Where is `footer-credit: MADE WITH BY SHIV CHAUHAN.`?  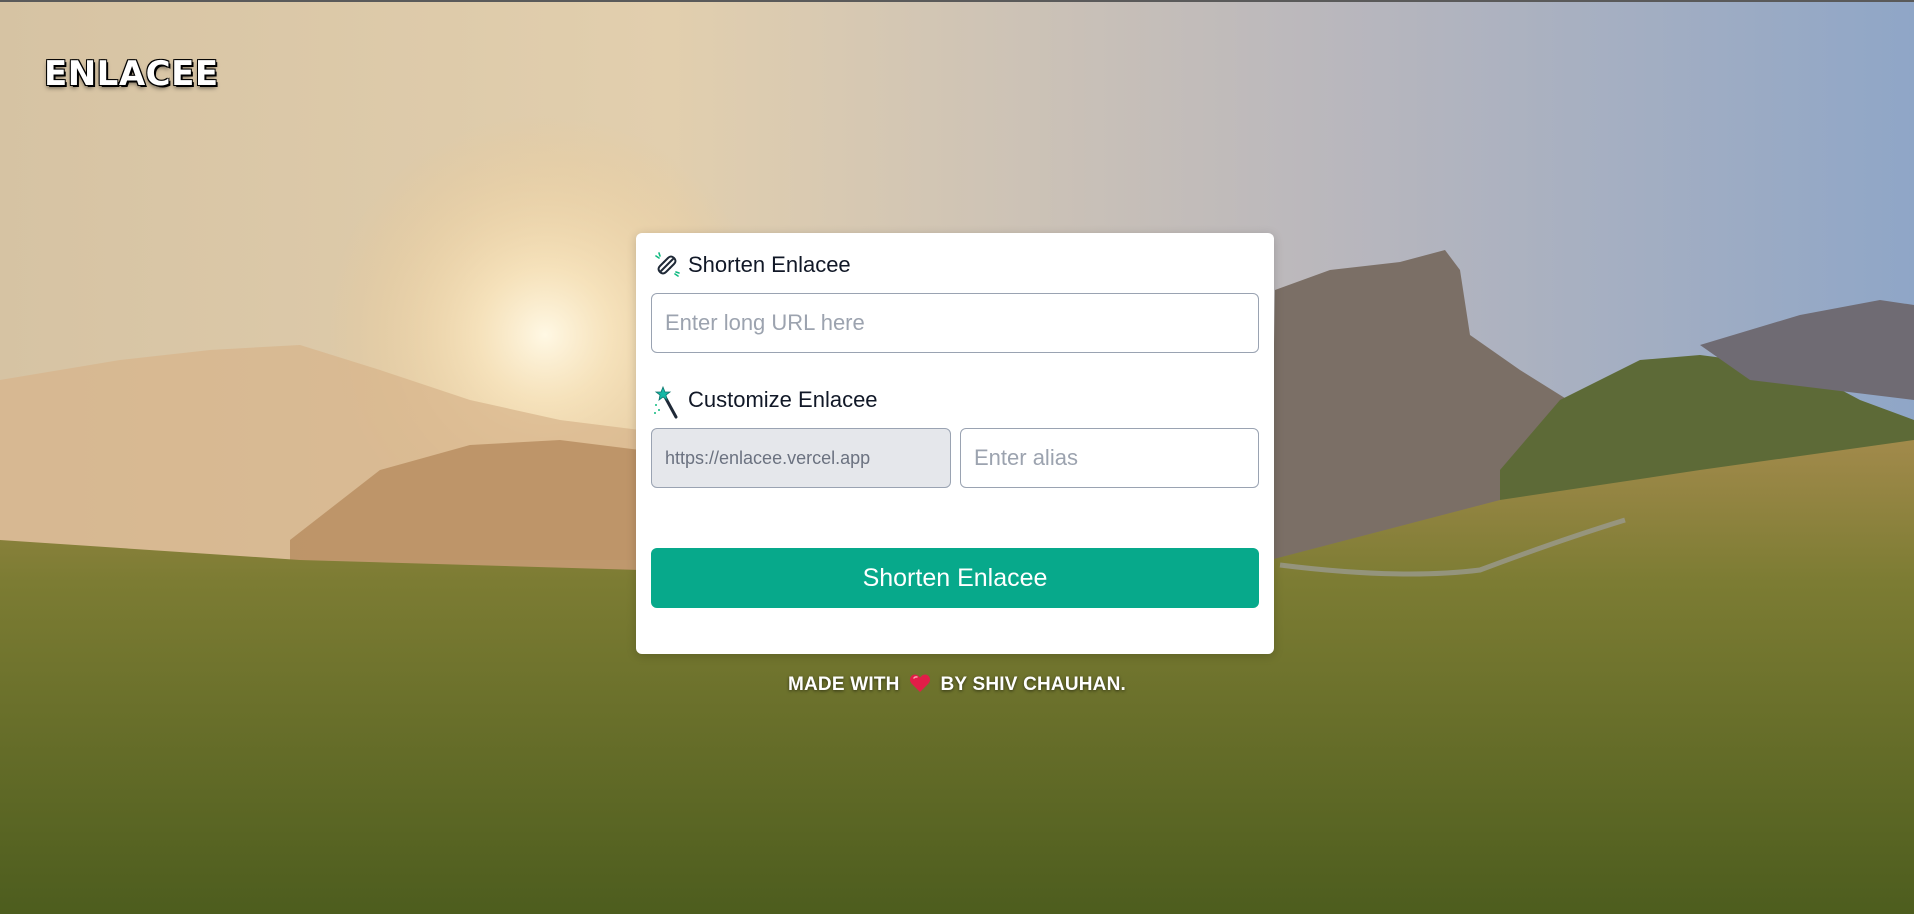 footer-credit: MADE WITH BY SHIV CHAUHAN. is located at coordinates (957, 686).